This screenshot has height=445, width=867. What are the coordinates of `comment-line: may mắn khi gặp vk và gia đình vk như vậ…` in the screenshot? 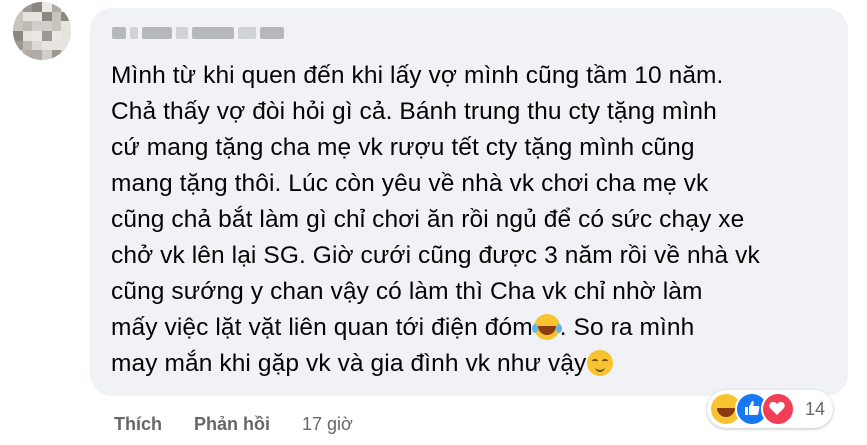 It's located at (349, 363).